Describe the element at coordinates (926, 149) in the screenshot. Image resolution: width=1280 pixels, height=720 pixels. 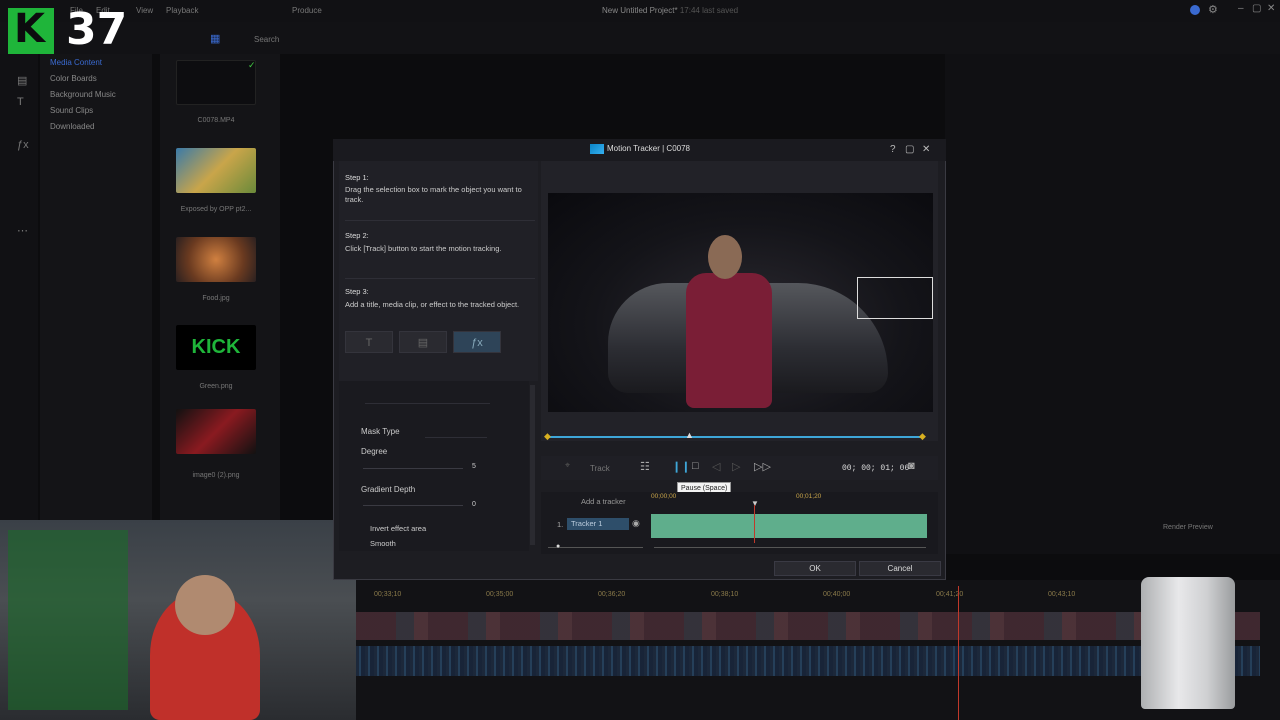
I see `dialog-close-icon: ✕` at that location.